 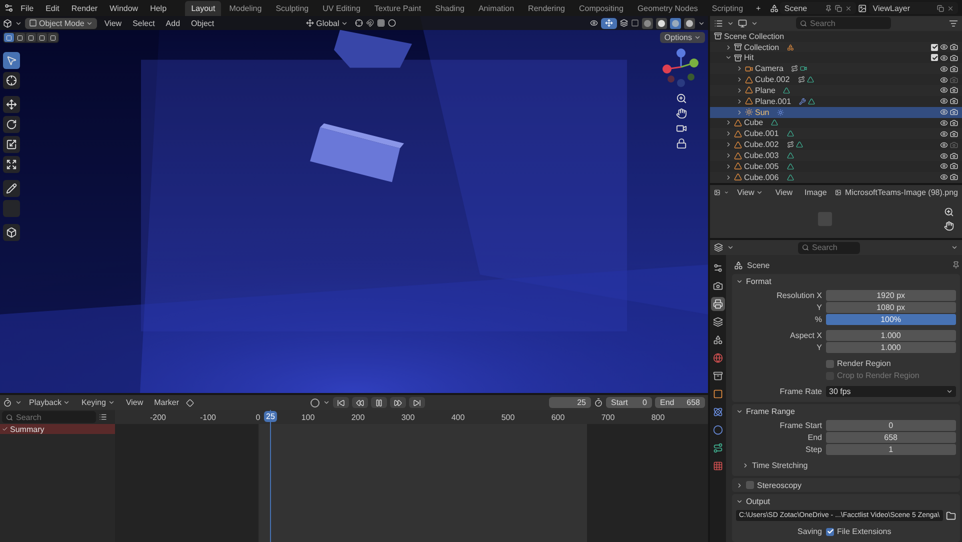 What do you see at coordinates (158, 8) in the screenshot?
I see `menu-item: Help` at bounding box center [158, 8].